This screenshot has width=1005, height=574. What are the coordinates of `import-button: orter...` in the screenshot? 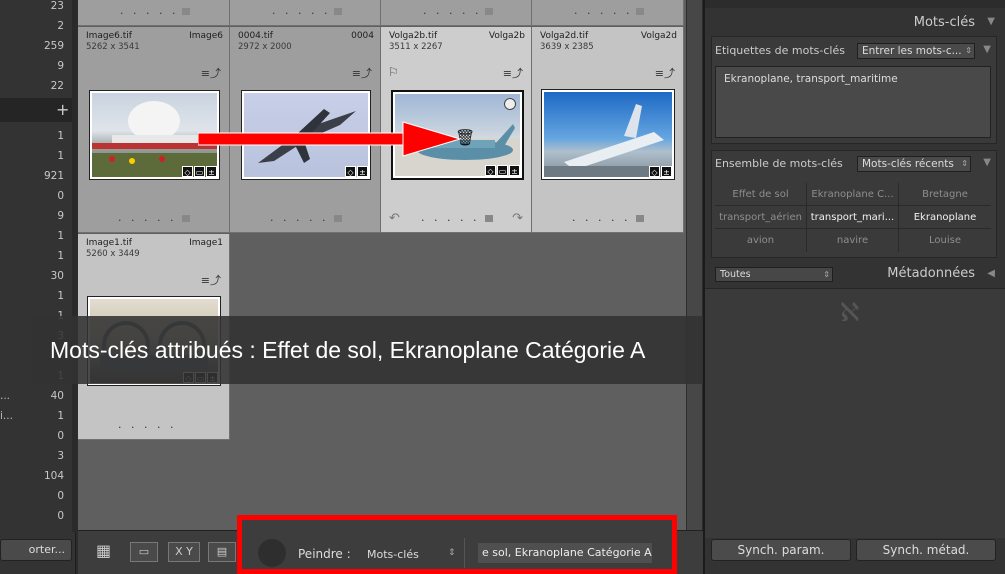 It's located at (36, 550).